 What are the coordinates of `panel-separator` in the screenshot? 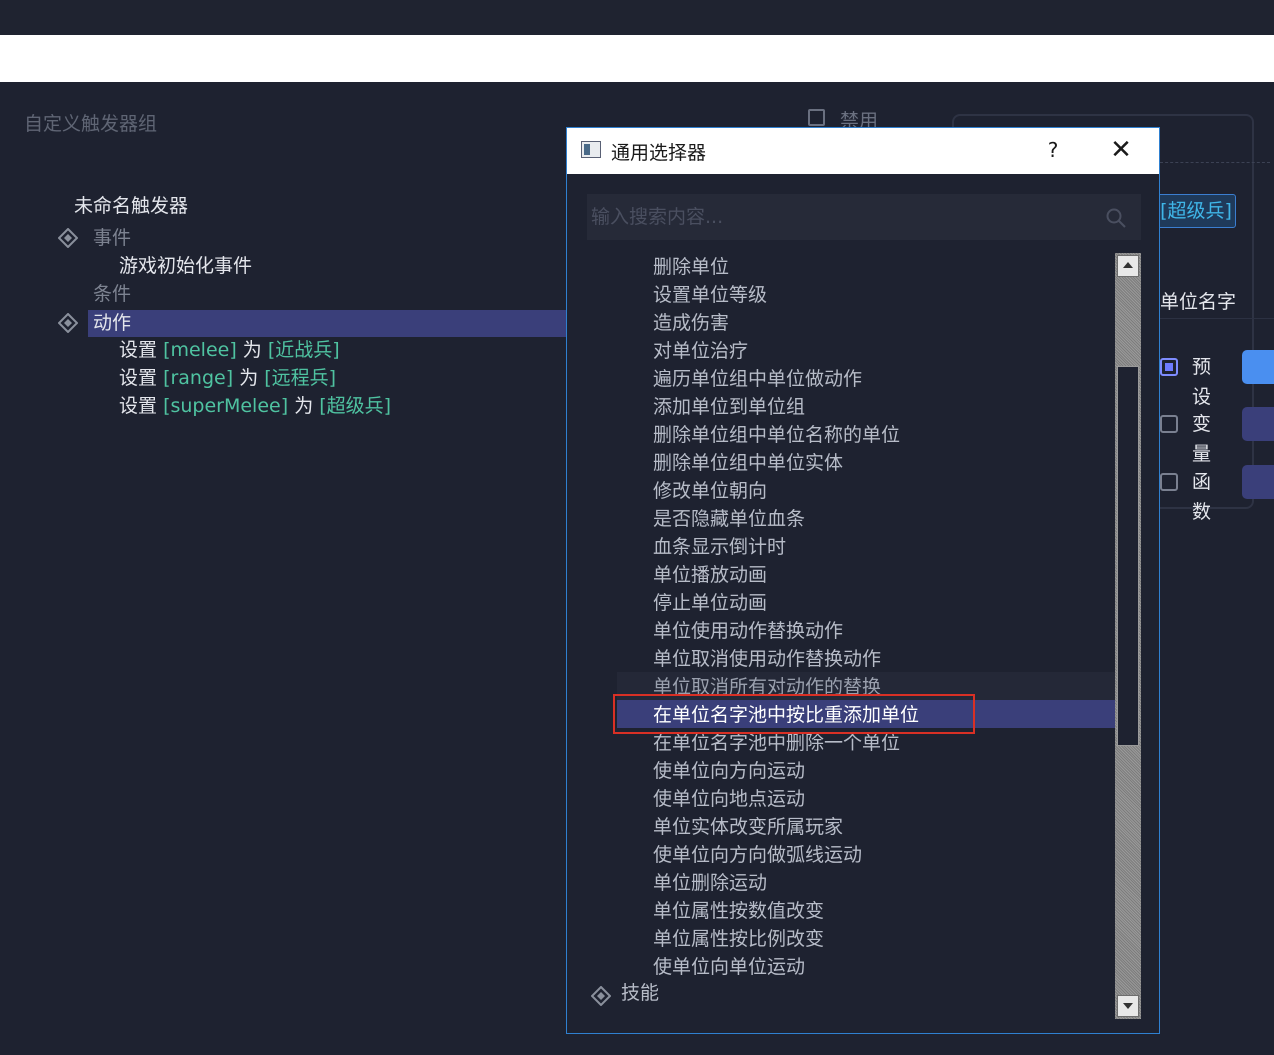 It's located at (1217, 318).